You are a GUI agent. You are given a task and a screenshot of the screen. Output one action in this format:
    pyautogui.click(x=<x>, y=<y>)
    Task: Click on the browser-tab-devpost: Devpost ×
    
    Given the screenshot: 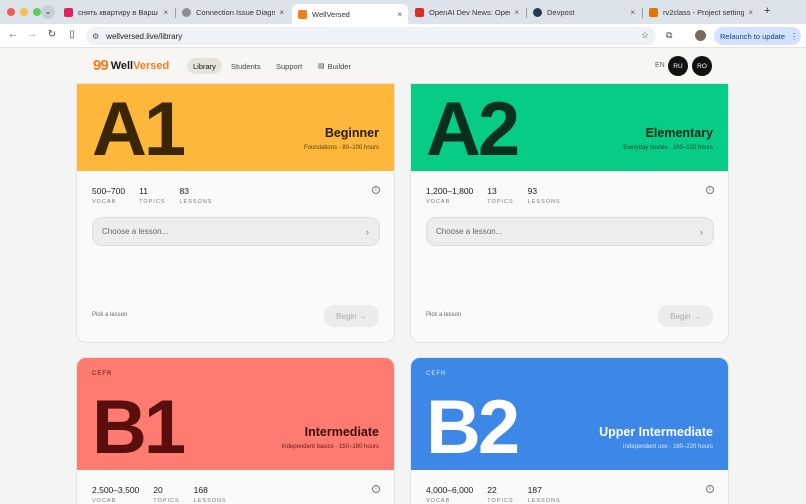 What is the action you would take?
    pyautogui.click(x=584, y=12)
    